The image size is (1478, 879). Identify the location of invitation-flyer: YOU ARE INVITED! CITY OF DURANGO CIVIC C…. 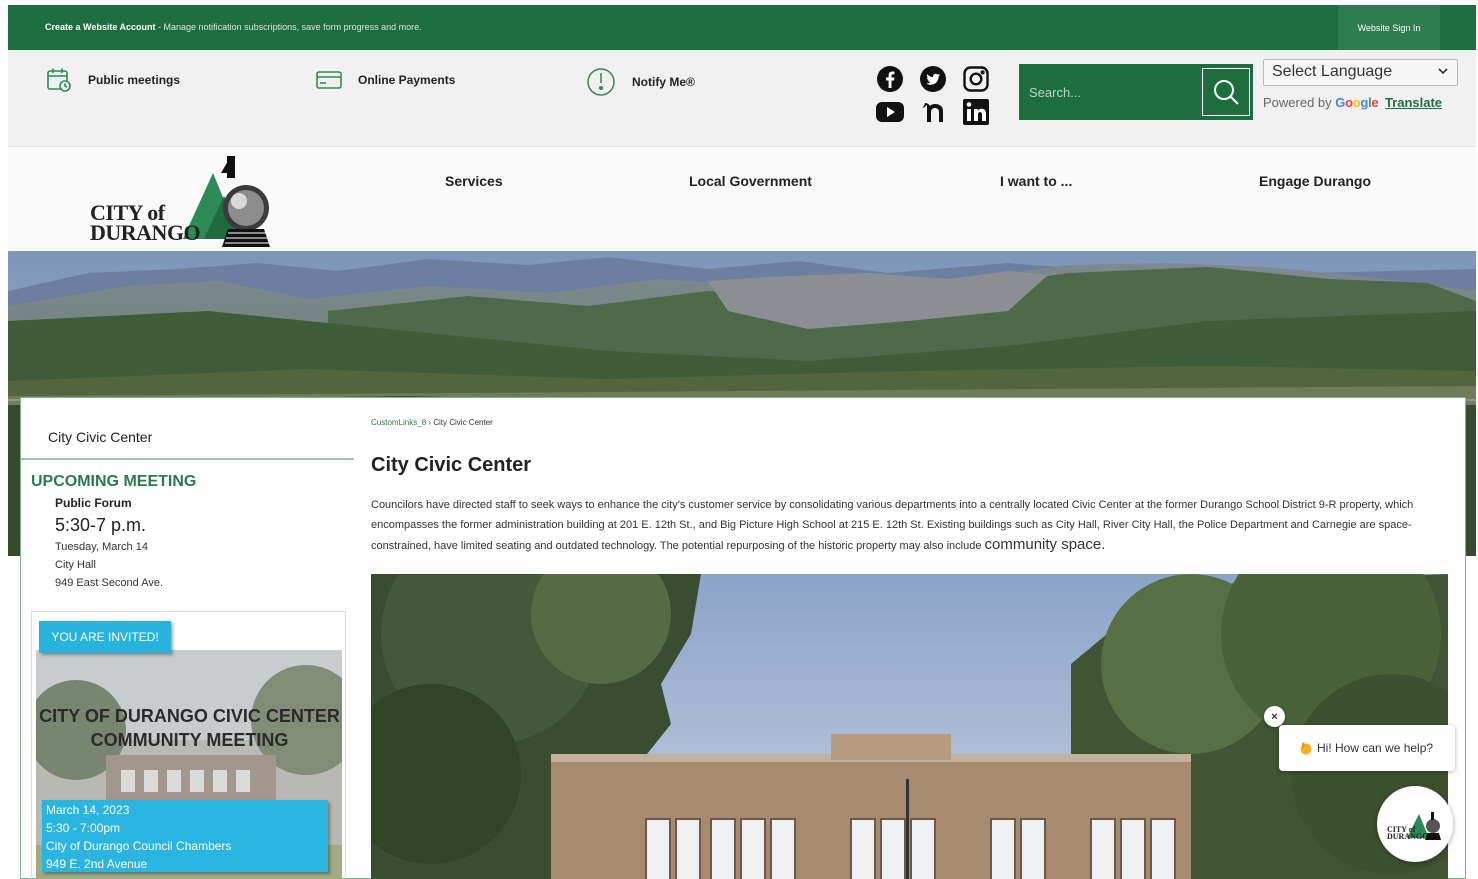
(188, 745).